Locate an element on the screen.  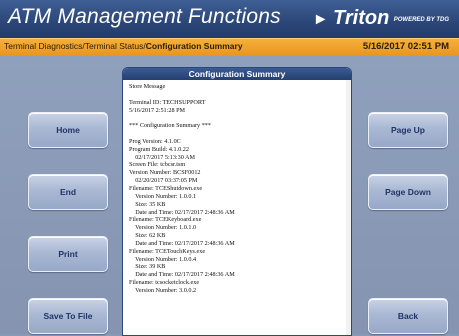
triton-logo: ► Triton POWERED BY TDG is located at coordinates (381, 18).